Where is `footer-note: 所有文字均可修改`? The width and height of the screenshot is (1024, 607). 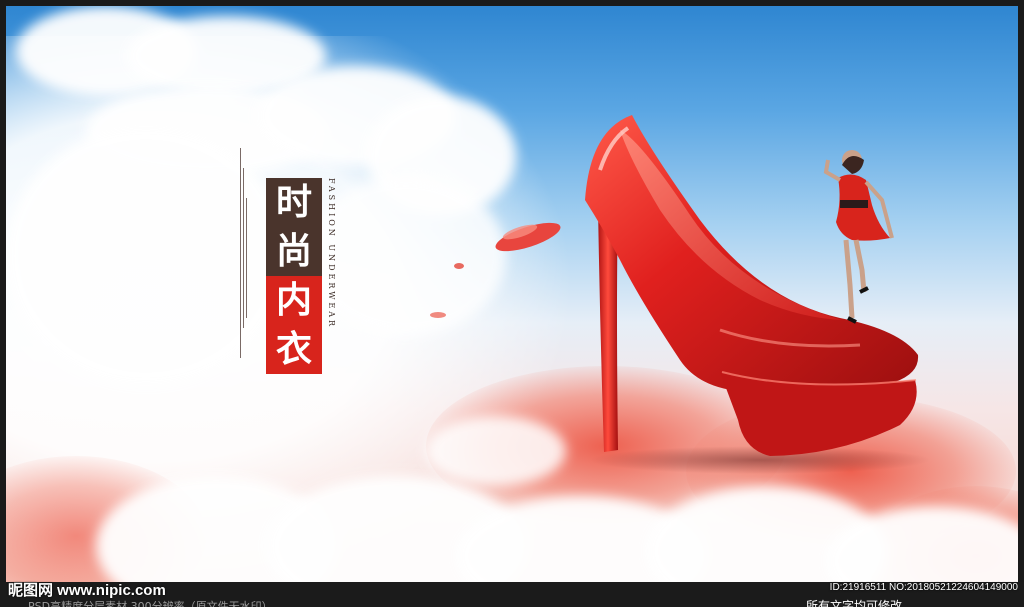 footer-note: 所有文字均可修改 is located at coordinates (854, 603).